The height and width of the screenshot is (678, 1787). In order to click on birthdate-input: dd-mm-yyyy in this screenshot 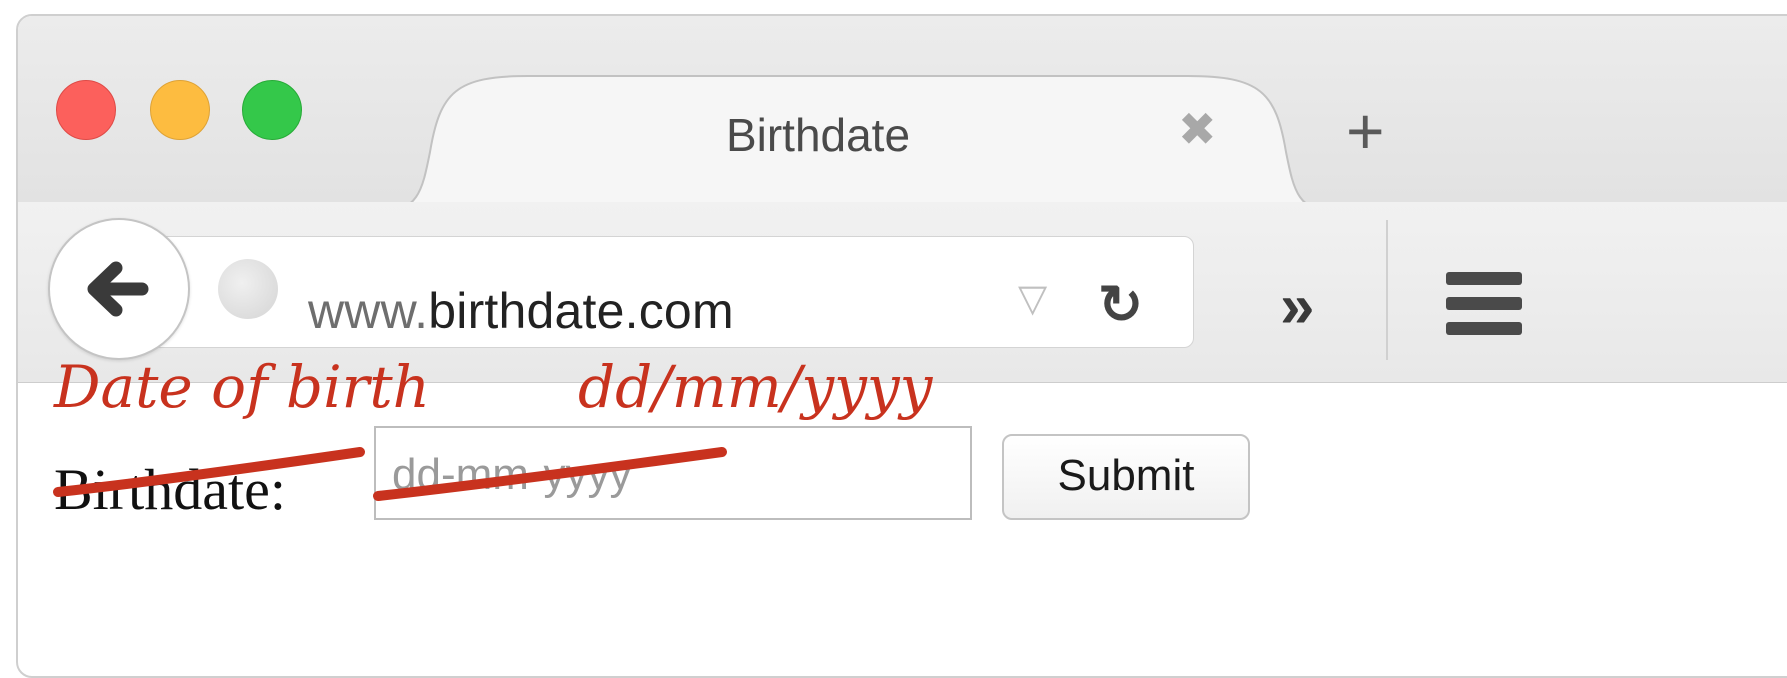, I will do `click(673, 473)`.